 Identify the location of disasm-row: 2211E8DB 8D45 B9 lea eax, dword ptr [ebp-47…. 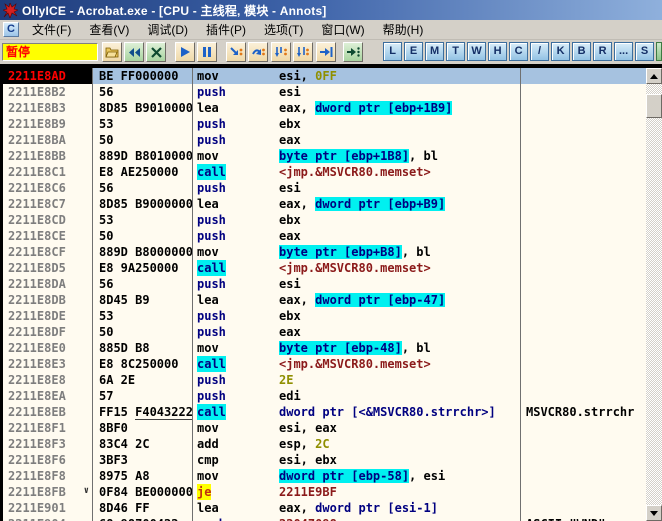
(332, 300).